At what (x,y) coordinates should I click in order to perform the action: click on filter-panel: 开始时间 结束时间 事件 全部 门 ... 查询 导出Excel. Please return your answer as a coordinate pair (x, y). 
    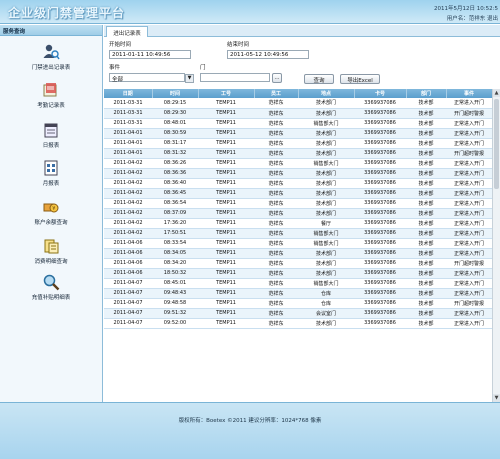
    Looking at the image, I should click on (302, 63).